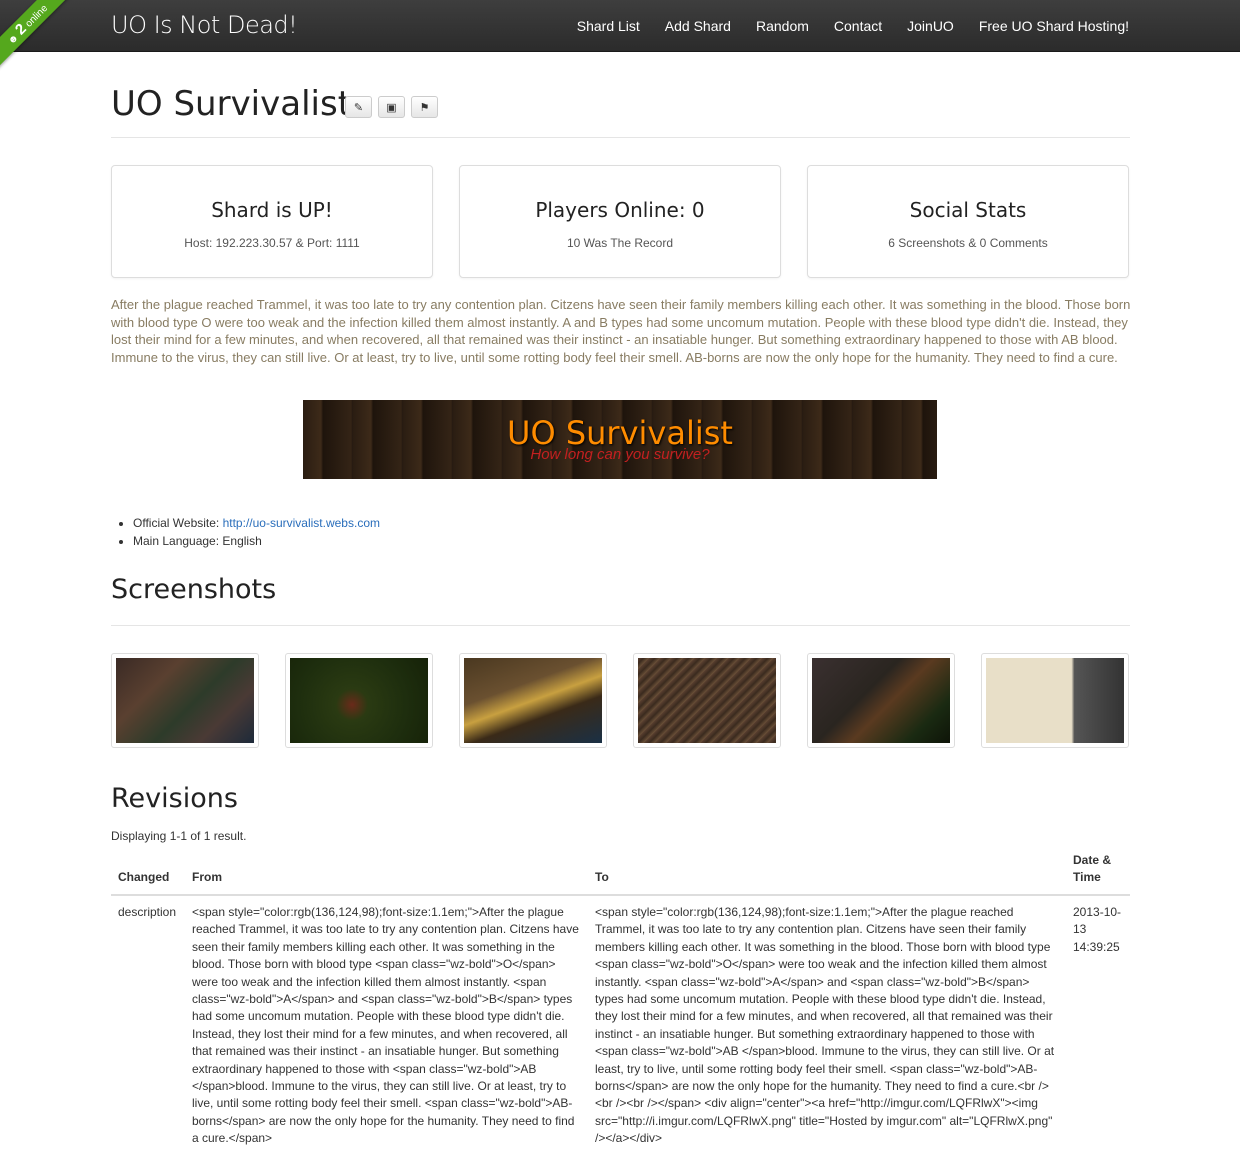 This screenshot has width=1240, height=1176. I want to click on social-stats-box: Social Stats 6 Screenshots & 0 Comments, so click(968, 221).